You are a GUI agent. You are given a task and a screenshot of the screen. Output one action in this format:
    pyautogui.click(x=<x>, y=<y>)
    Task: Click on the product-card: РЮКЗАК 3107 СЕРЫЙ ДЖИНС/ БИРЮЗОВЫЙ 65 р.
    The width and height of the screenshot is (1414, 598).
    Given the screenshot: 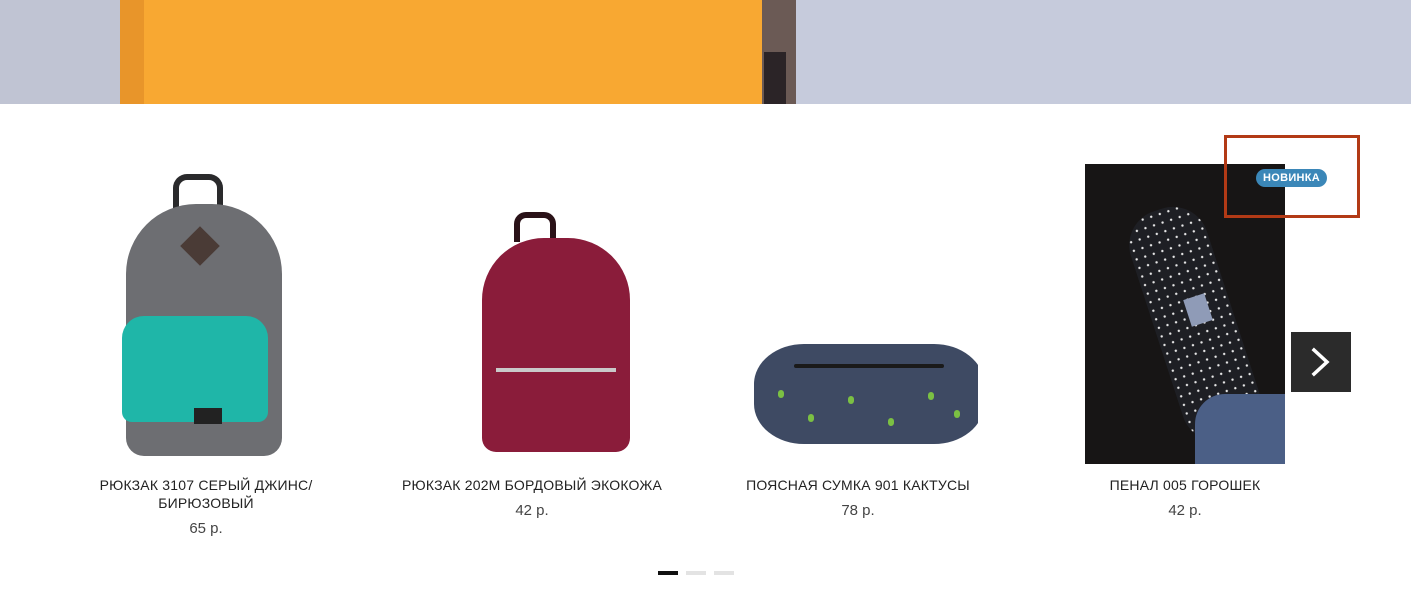 What is the action you would take?
    pyautogui.click(x=206, y=350)
    